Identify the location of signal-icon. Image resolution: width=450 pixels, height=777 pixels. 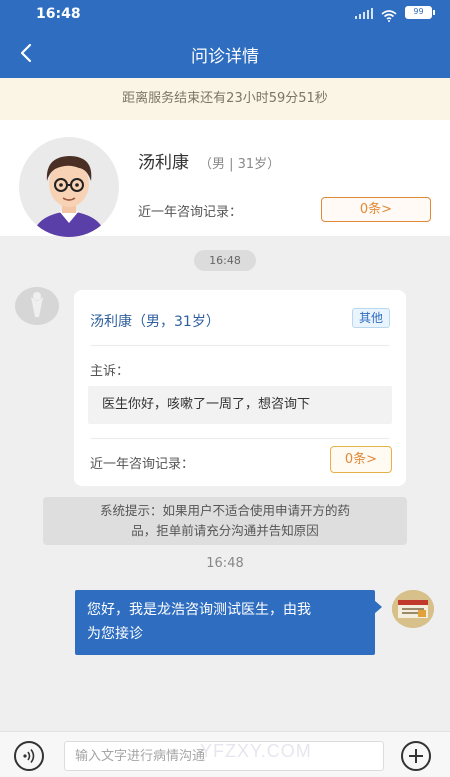
(364, 13).